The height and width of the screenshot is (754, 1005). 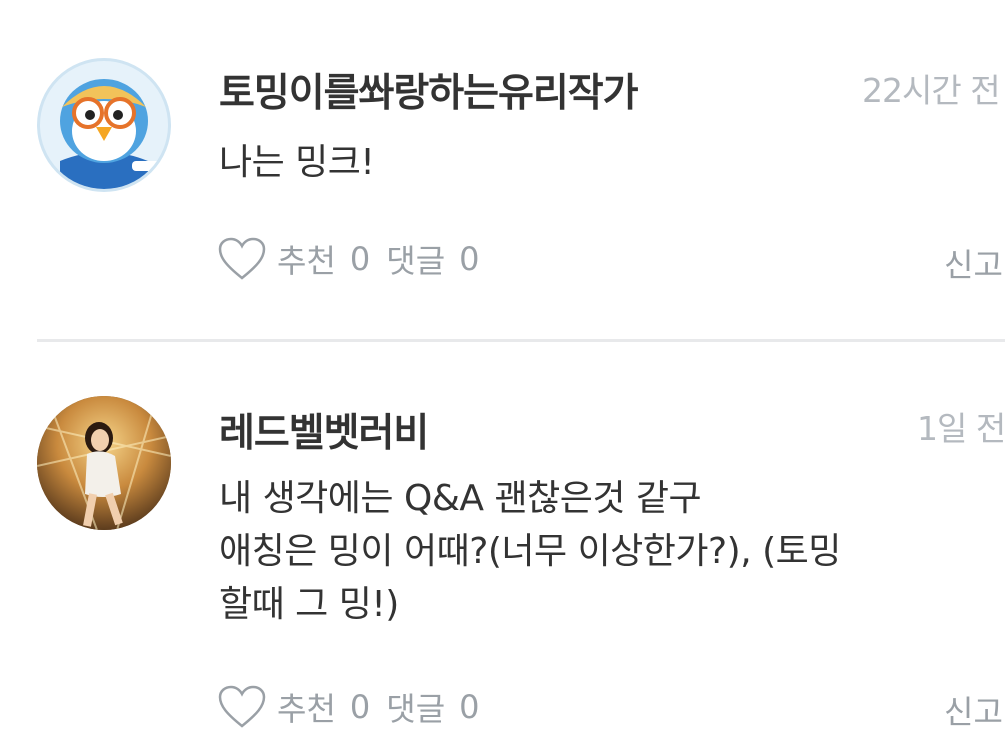 What do you see at coordinates (104, 125) in the screenshot?
I see `penguin-avatar-icon` at bounding box center [104, 125].